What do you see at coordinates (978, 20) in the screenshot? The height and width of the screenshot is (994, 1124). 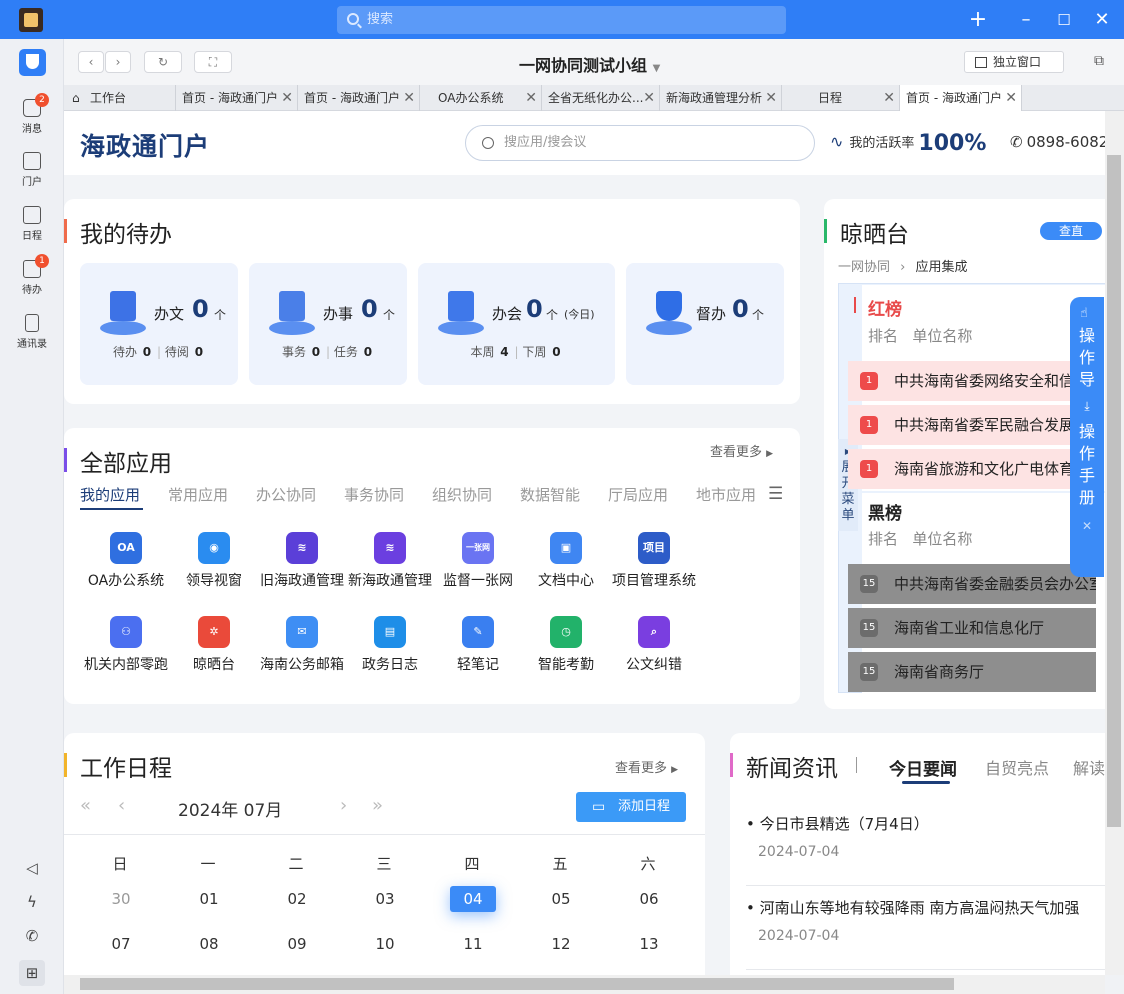 I see `add-icon: +` at bounding box center [978, 20].